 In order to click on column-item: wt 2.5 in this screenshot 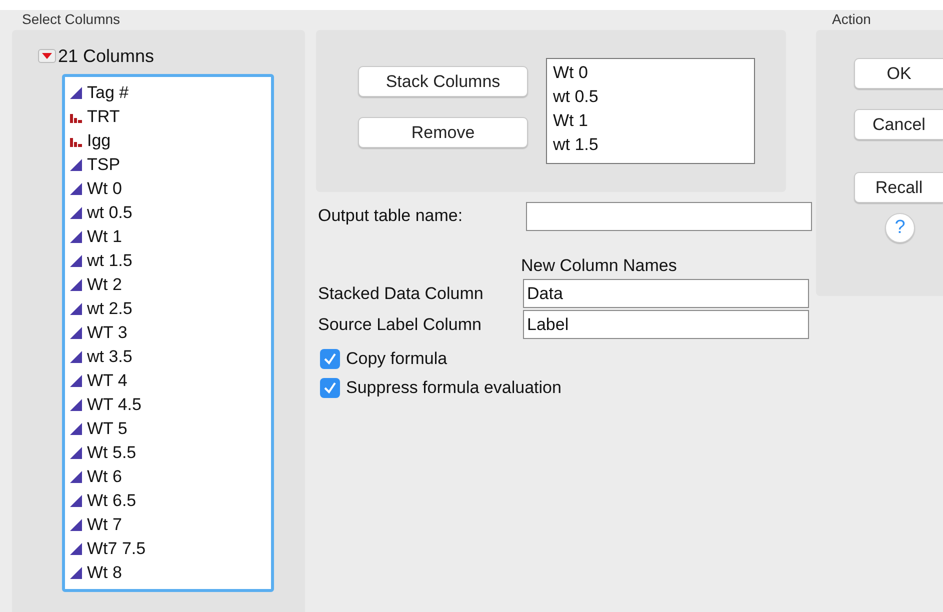, I will do `click(109, 309)`.